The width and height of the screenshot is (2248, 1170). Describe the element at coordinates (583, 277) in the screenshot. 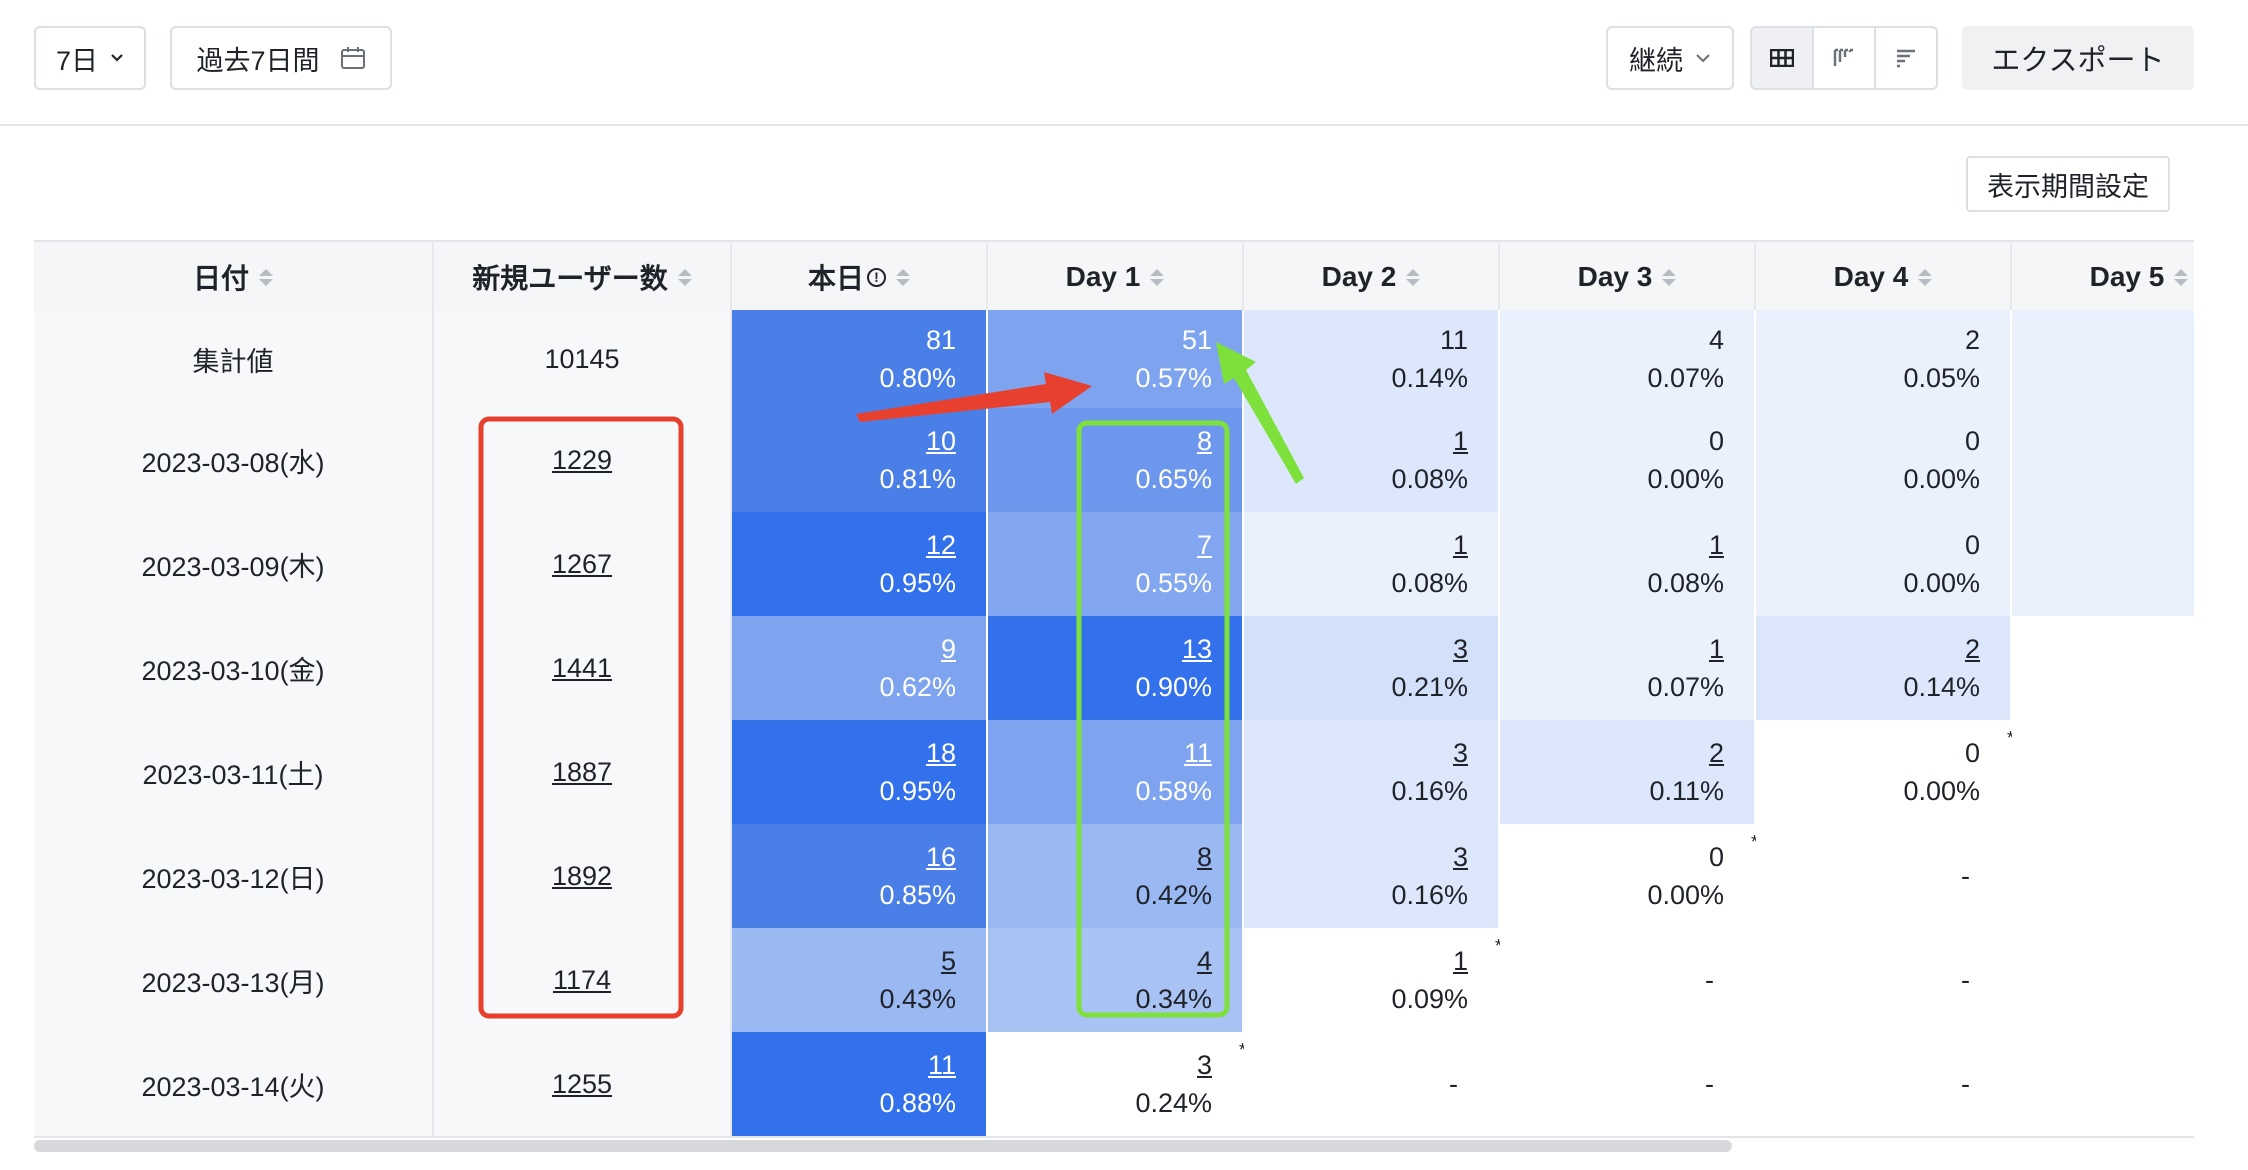

I see `header-new-users: 新規ユーザー数` at that location.